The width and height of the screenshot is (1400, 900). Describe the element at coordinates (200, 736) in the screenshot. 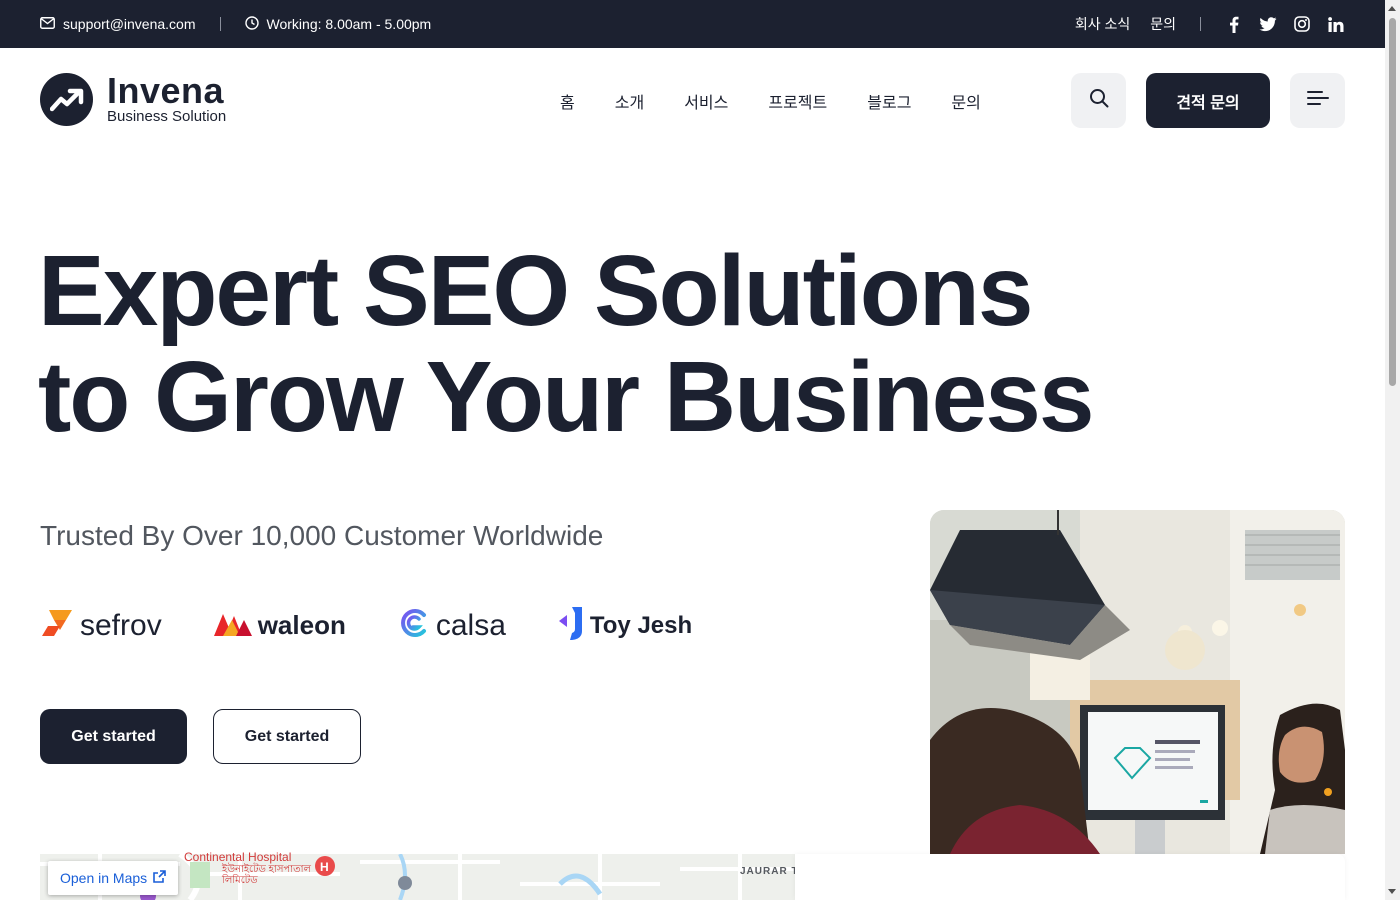

I see `cta-group: Get started Get started` at that location.